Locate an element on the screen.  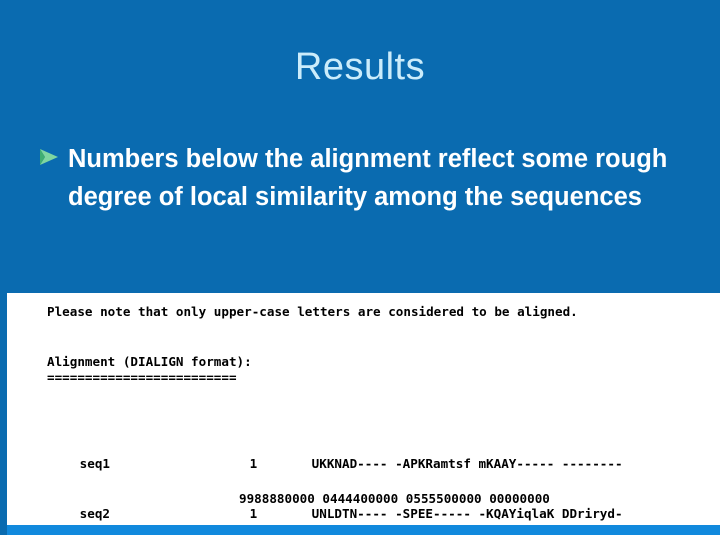
green-arrow-bullet-icon is located at coordinates (53, 154).